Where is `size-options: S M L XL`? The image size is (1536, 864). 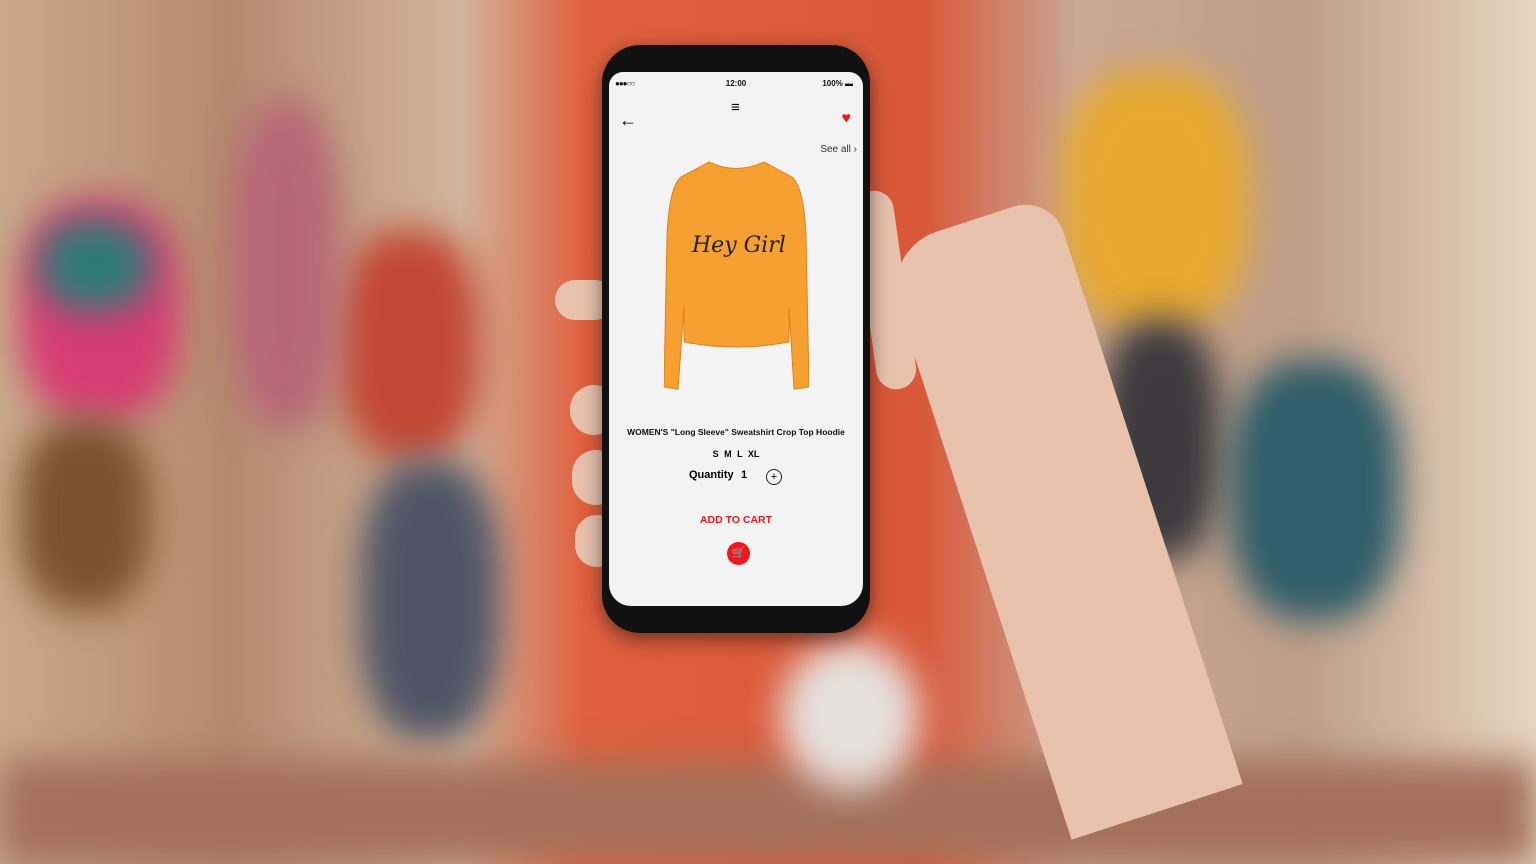 size-options: S M L XL is located at coordinates (736, 454).